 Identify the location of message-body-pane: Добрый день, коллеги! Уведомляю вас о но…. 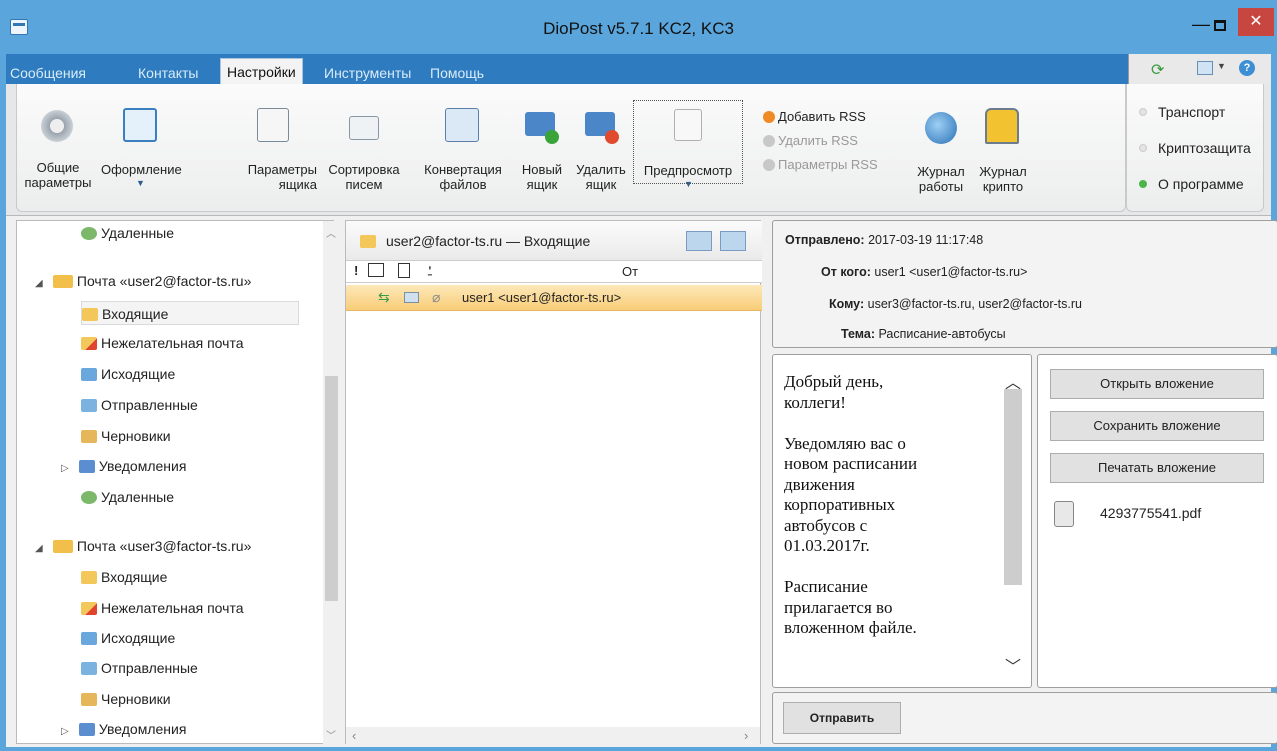
(902, 521).